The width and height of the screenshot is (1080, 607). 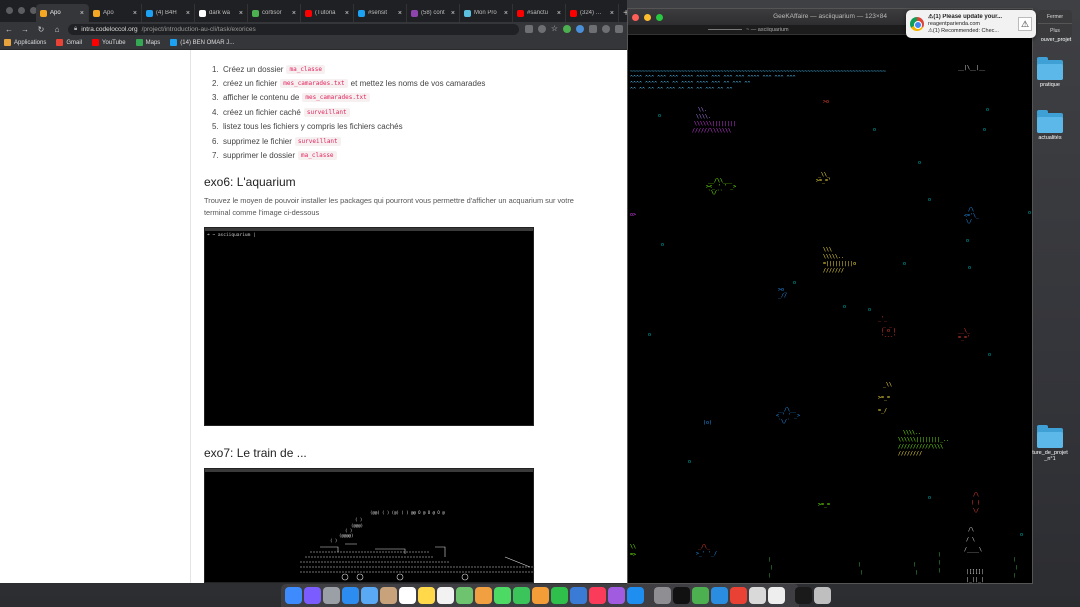 I want to click on keynote-icon, so click(x=578, y=595).